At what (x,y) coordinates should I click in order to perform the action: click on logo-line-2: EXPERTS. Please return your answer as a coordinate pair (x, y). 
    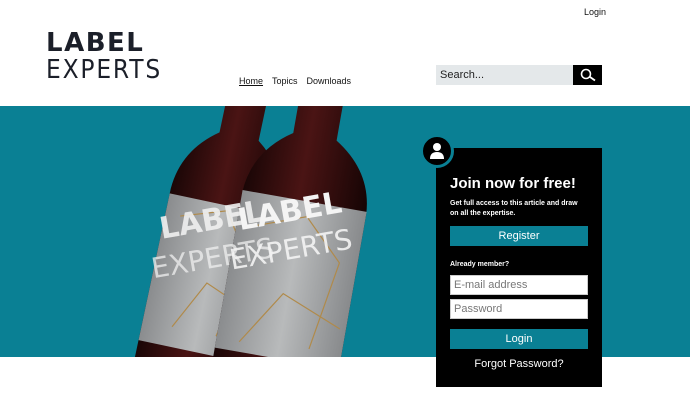
    Looking at the image, I should click on (104, 70).